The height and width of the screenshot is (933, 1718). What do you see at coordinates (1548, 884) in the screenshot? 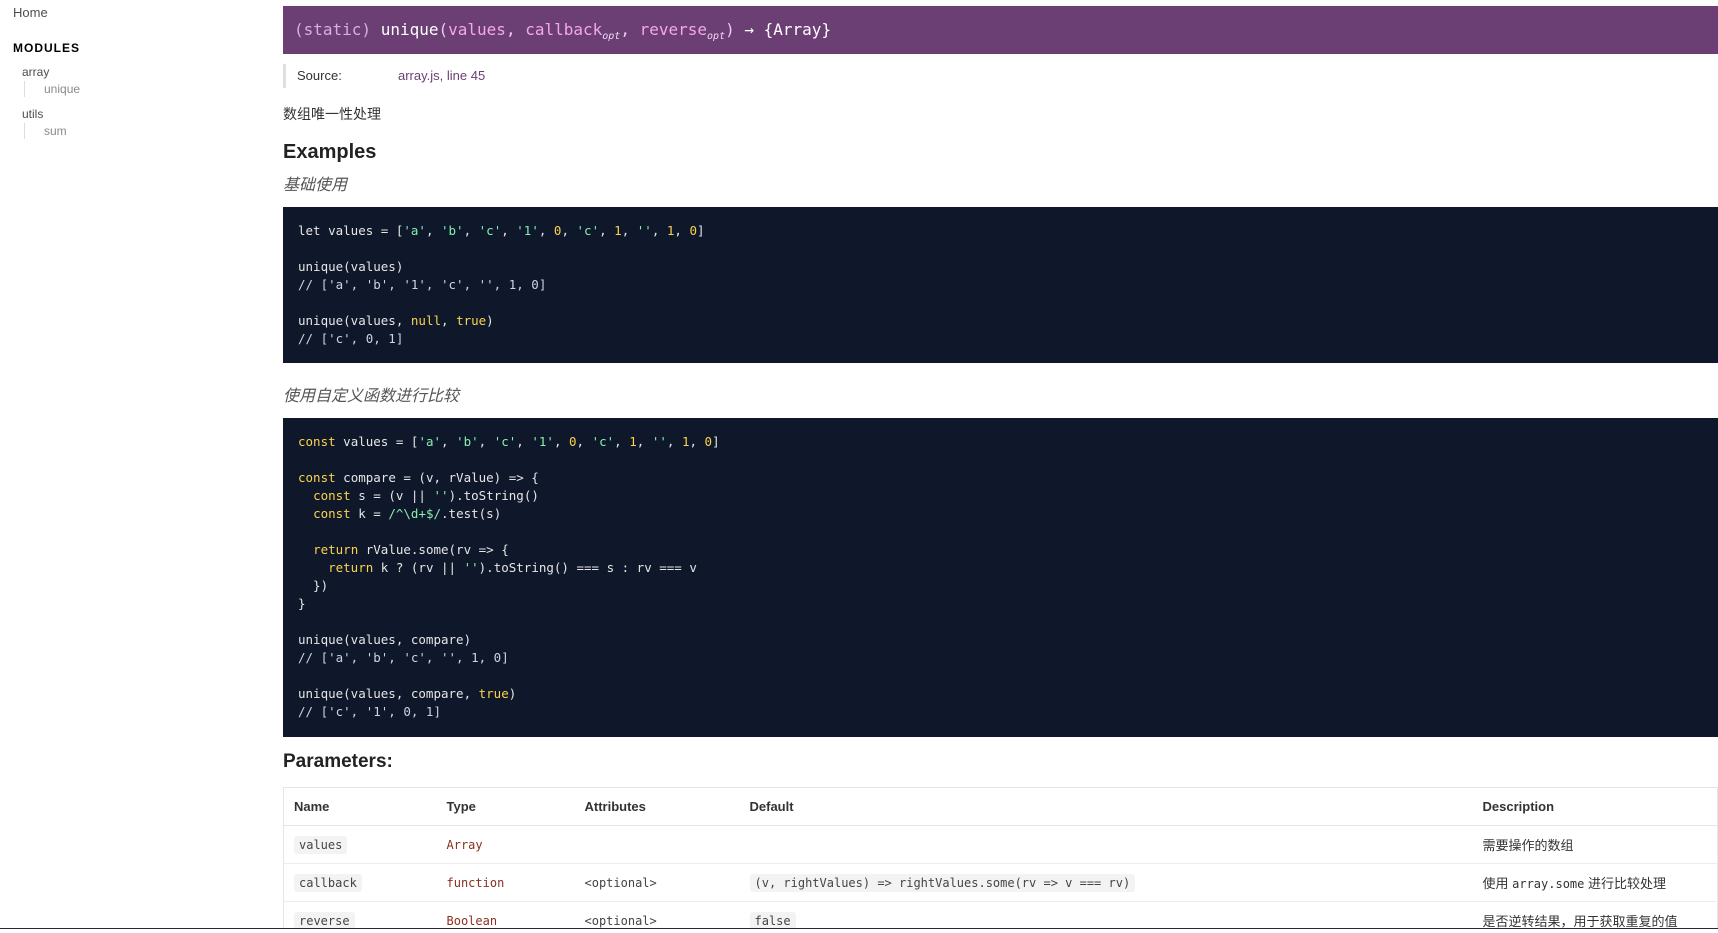
I see `param-description-code: array.some` at bounding box center [1548, 884].